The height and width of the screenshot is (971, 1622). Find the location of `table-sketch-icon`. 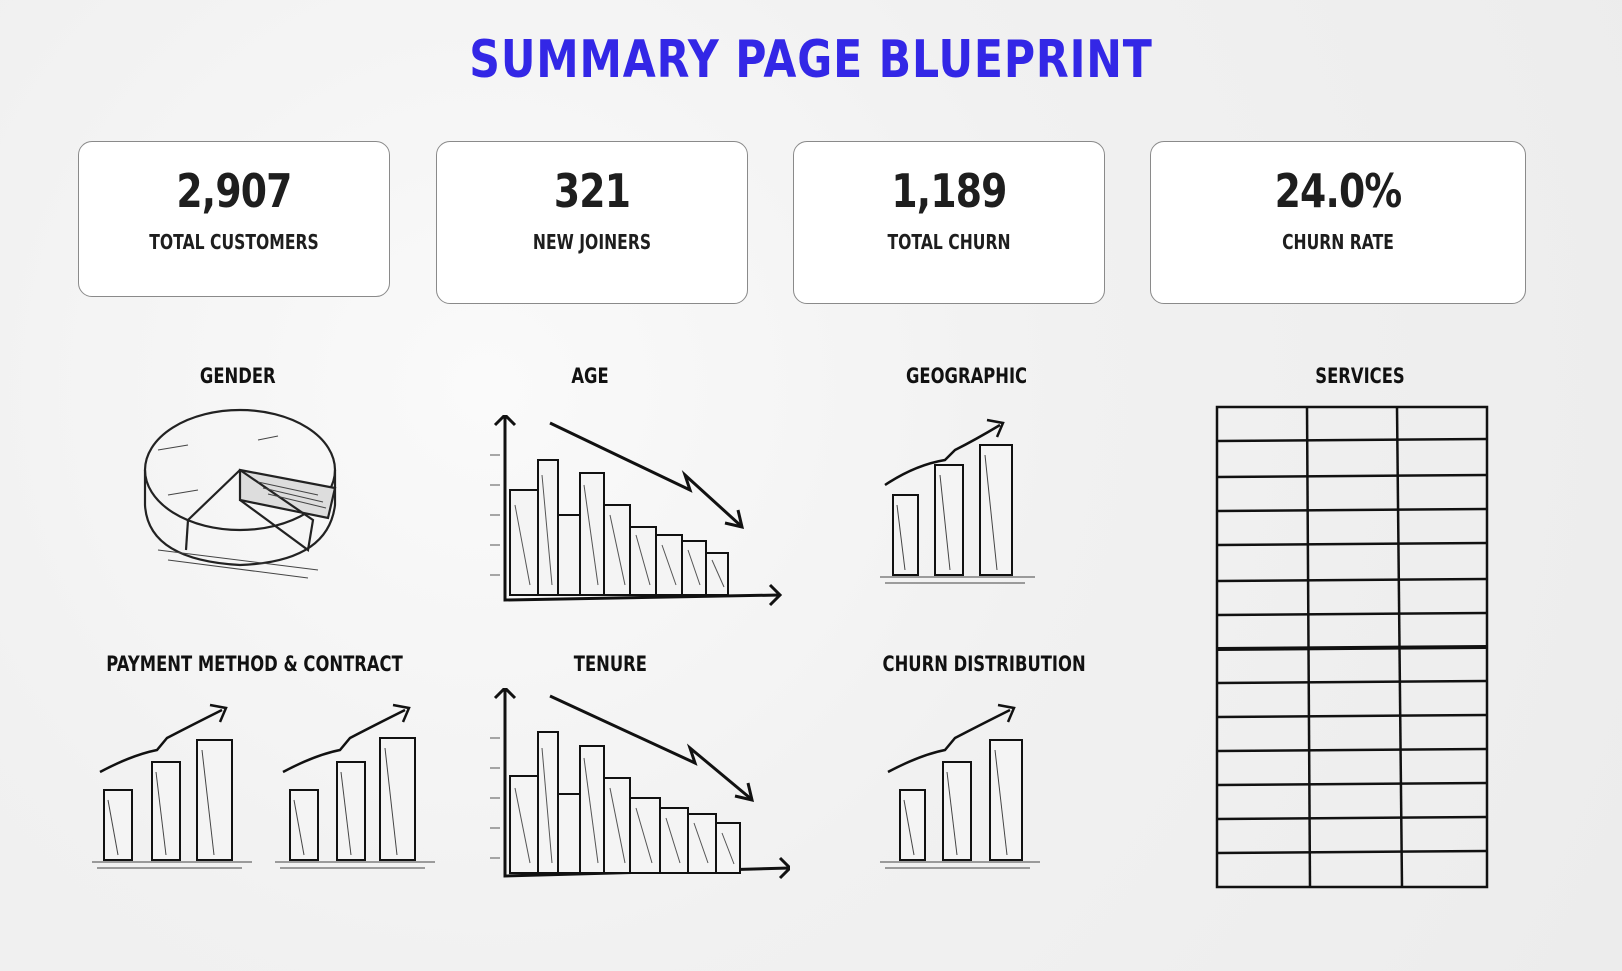

table-sketch-icon is located at coordinates (1357, 650).